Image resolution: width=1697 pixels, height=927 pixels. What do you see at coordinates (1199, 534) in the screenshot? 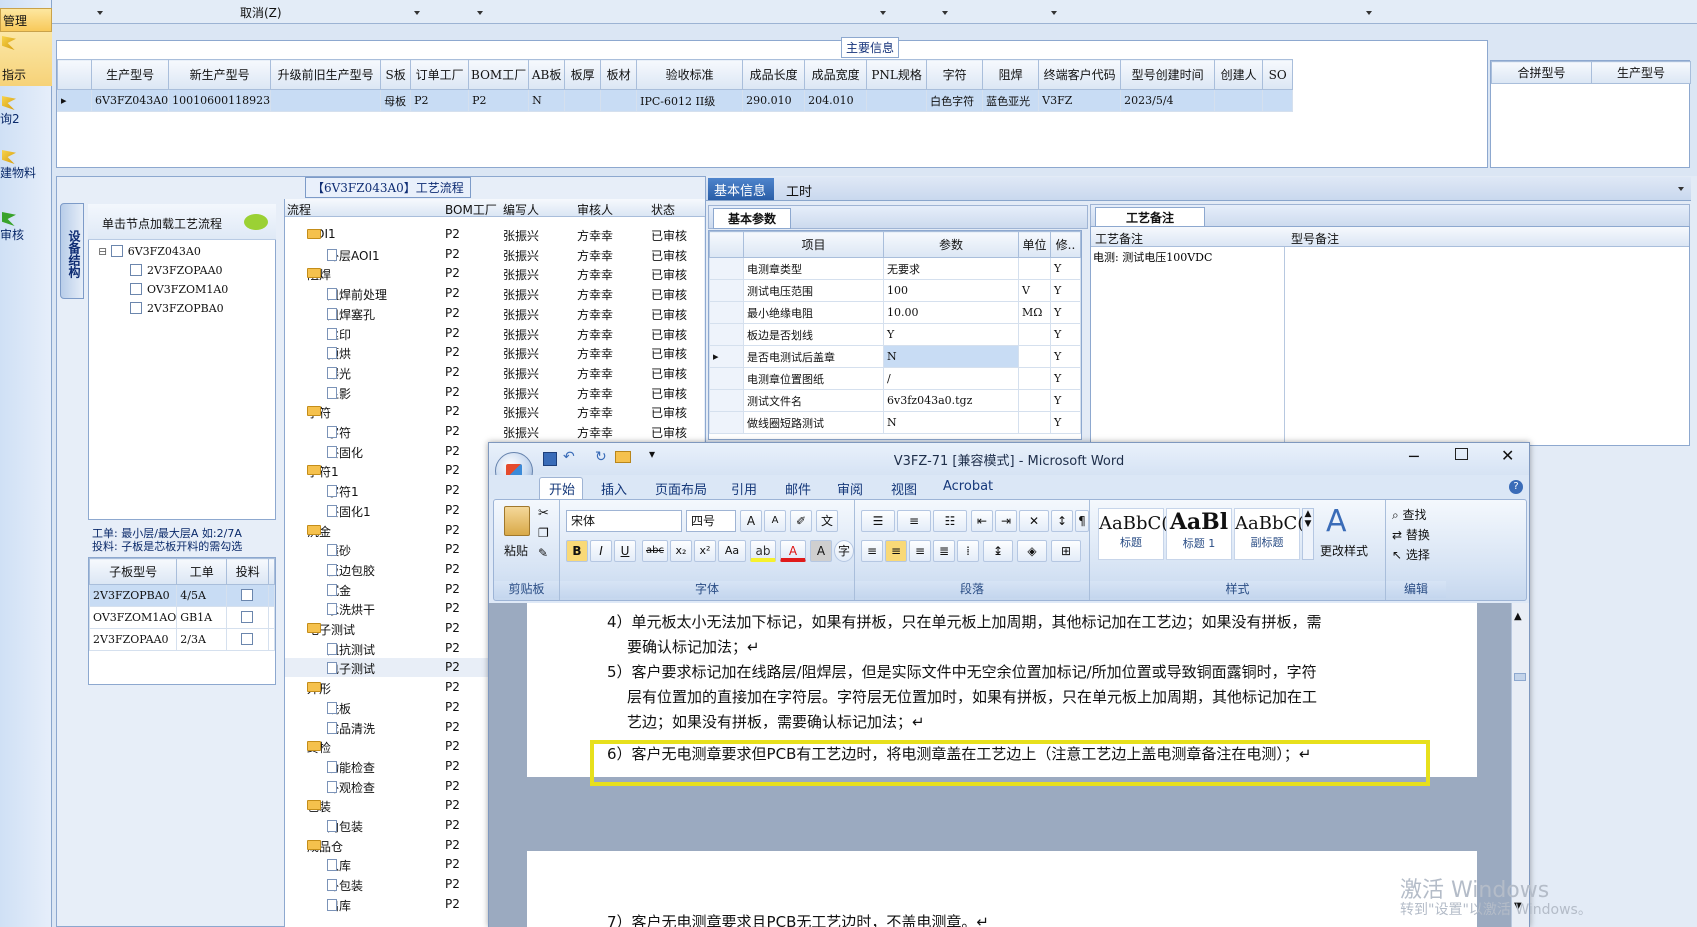
I see `style-heading1: AaBl 标题 1` at bounding box center [1199, 534].